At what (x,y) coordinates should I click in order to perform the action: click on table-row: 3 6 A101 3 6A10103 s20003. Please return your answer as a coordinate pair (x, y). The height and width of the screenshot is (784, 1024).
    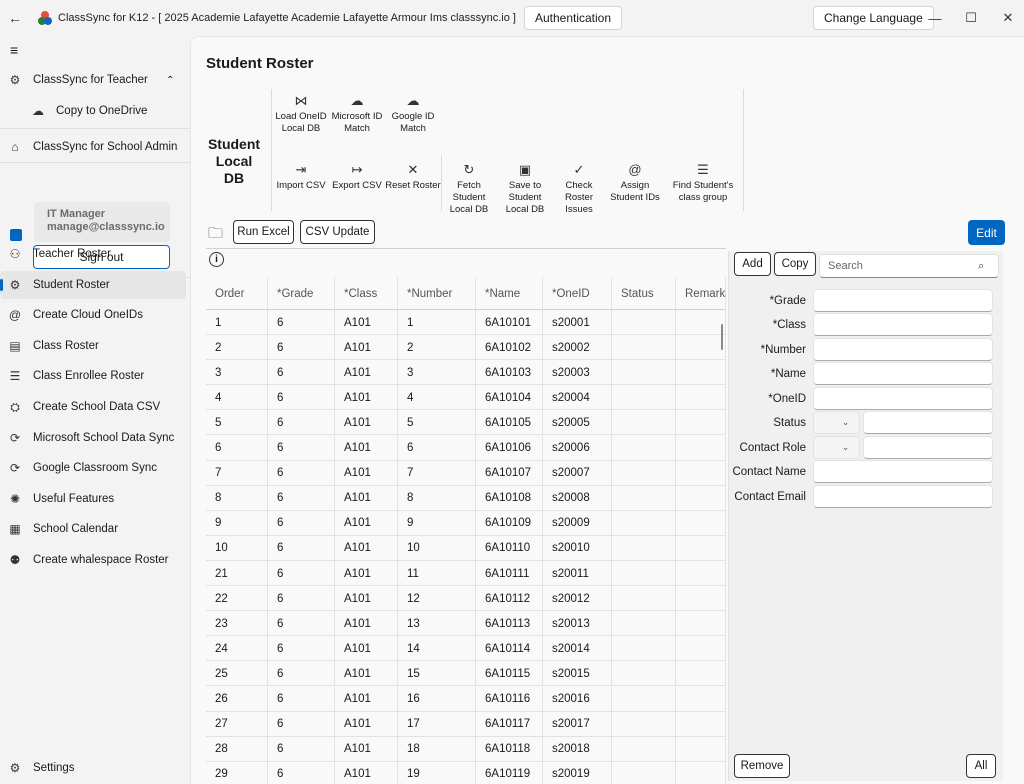
    Looking at the image, I should click on (466, 373).